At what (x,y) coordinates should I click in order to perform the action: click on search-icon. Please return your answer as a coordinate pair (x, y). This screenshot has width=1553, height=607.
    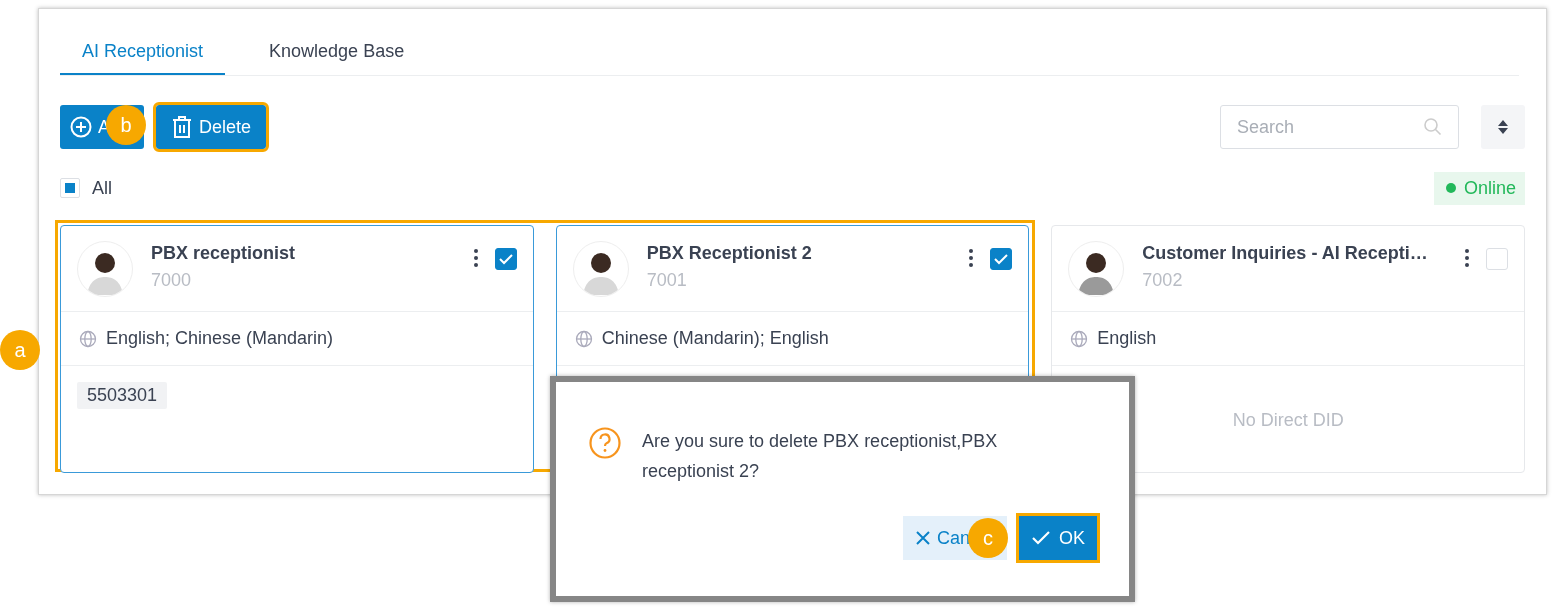
    Looking at the image, I should click on (1433, 127).